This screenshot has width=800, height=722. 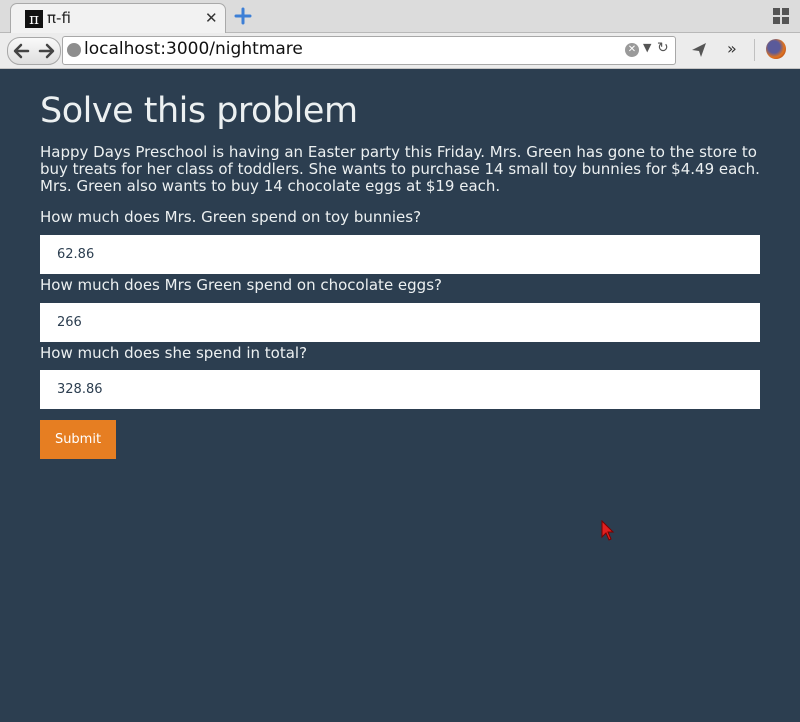 What do you see at coordinates (754, 50) in the screenshot?
I see `toolbar-divider` at bounding box center [754, 50].